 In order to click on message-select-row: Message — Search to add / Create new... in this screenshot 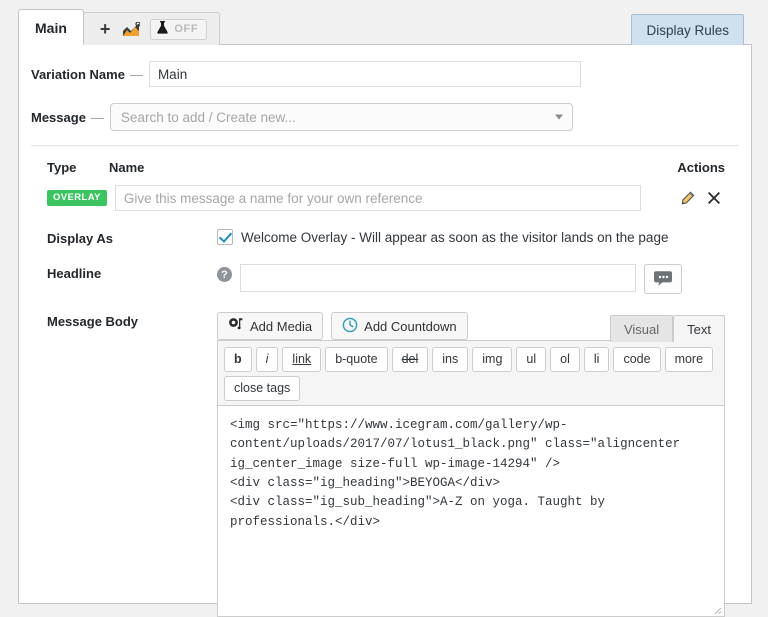, I will do `click(385, 117)`.